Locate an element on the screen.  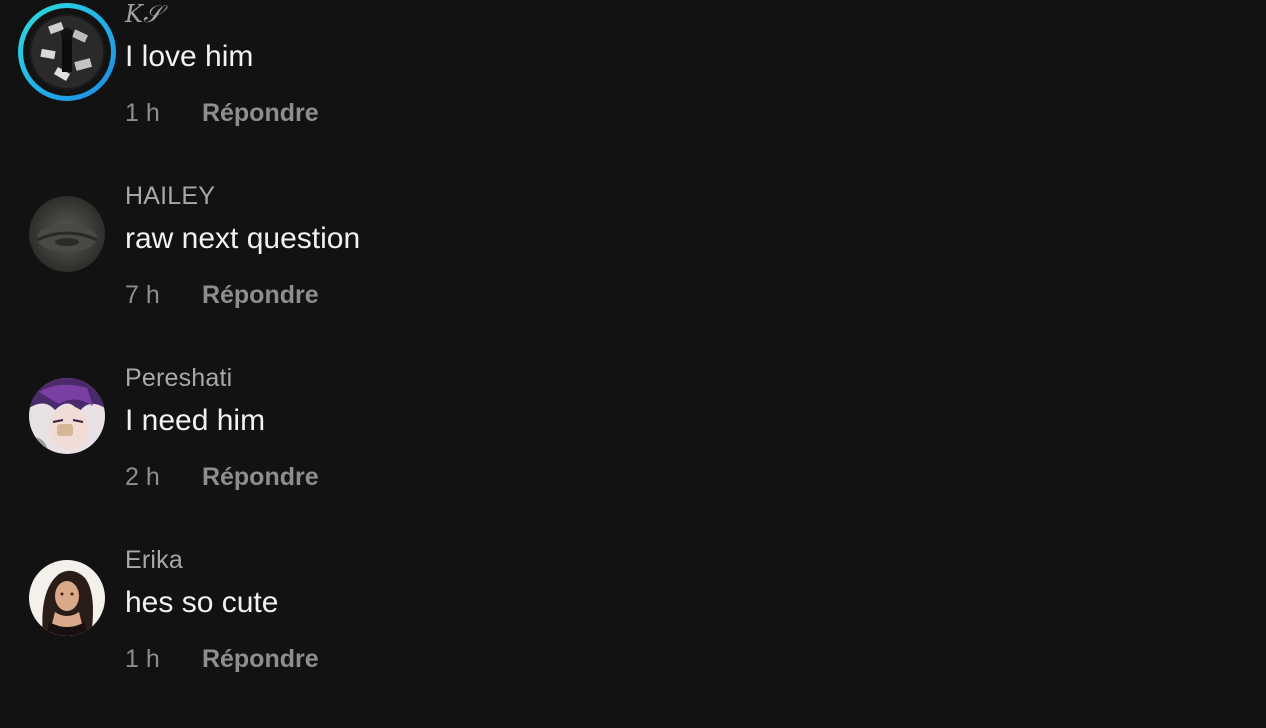
comment-meta: 7 h Répondre is located at coordinates (222, 295).